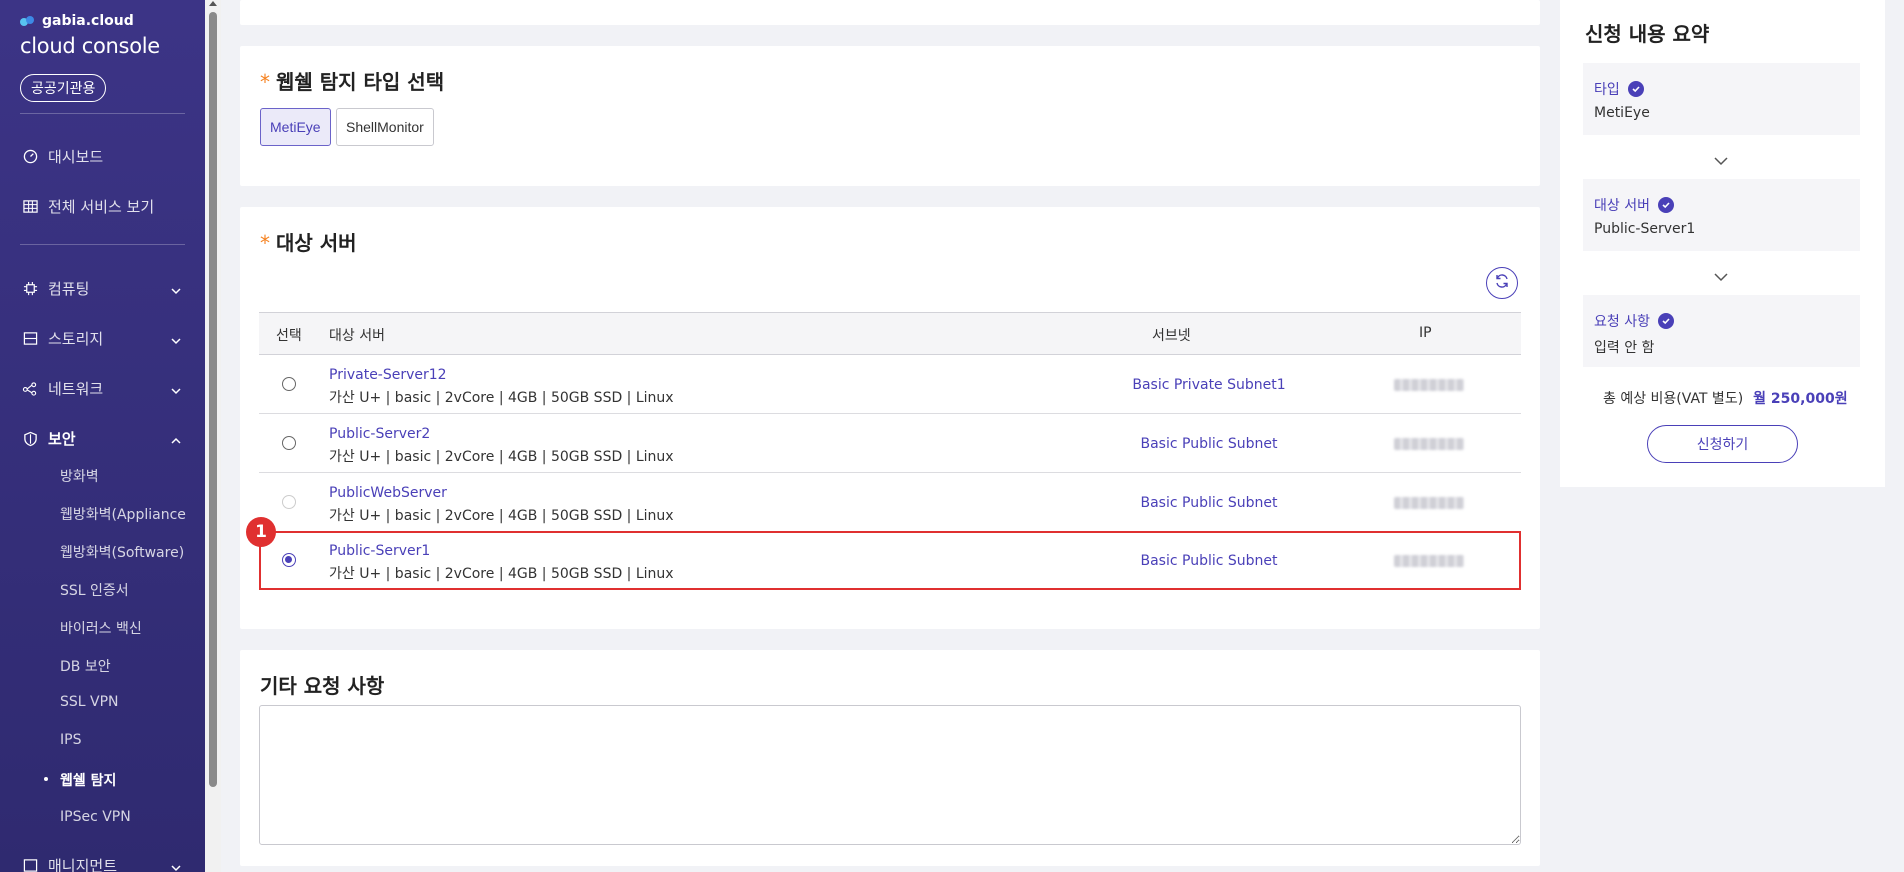  I want to click on cost-label: 총 예상 비용(VAT 별도), so click(1673, 399).